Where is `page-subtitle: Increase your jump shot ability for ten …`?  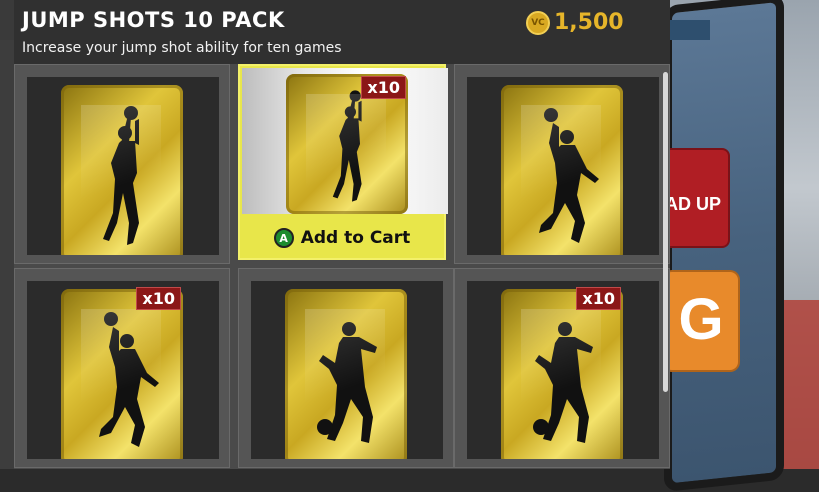
page-subtitle: Increase your jump shot ability for ten … is located at coordinates (182, 48).